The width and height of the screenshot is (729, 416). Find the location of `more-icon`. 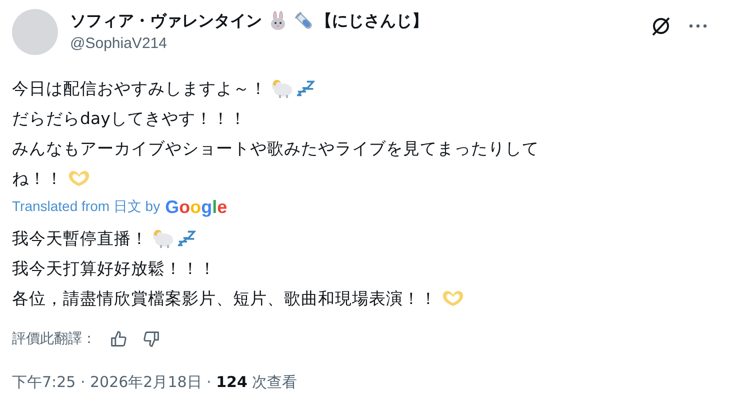

more-icon is located at coordinates (698, 26).